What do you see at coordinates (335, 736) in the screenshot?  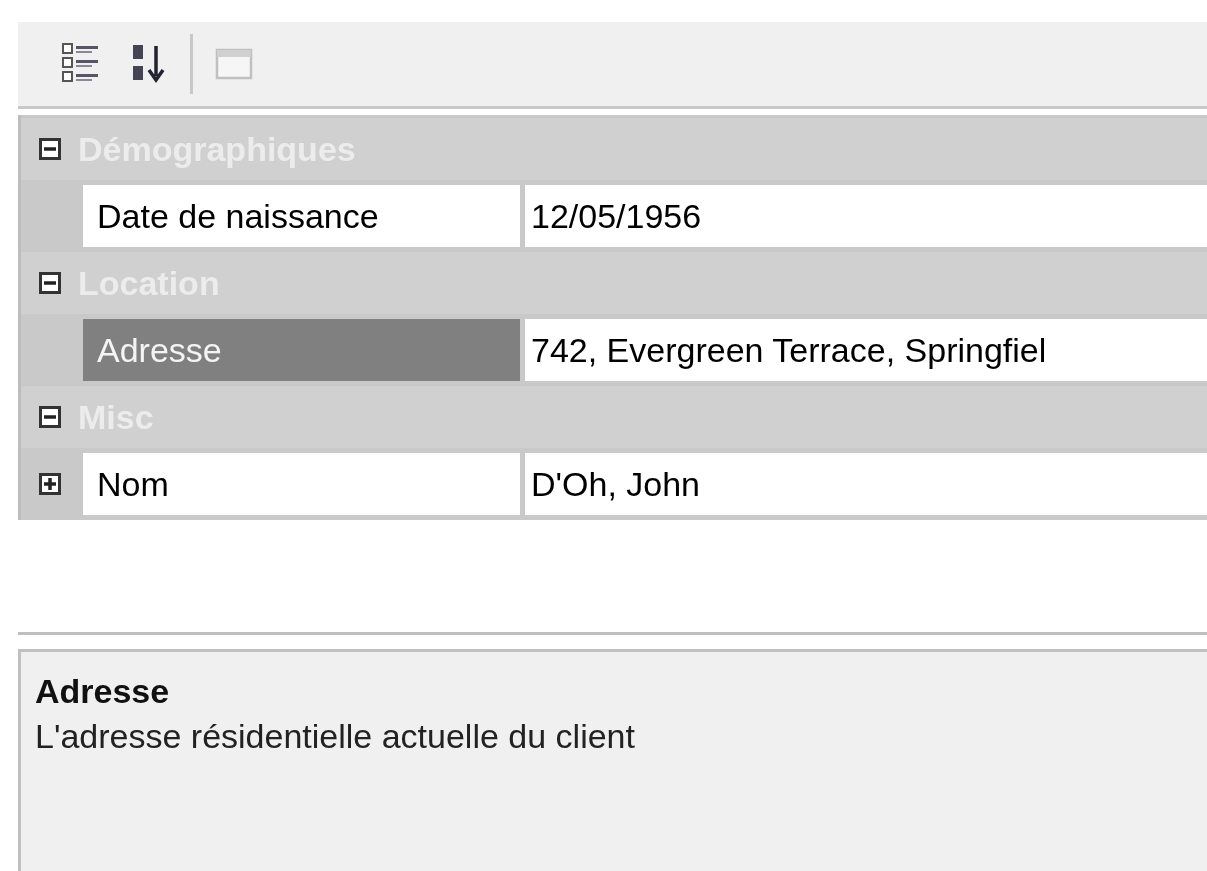 I see `description-text: L'adresse résidentielle actuelle du client` at bounding box center [335, 736].